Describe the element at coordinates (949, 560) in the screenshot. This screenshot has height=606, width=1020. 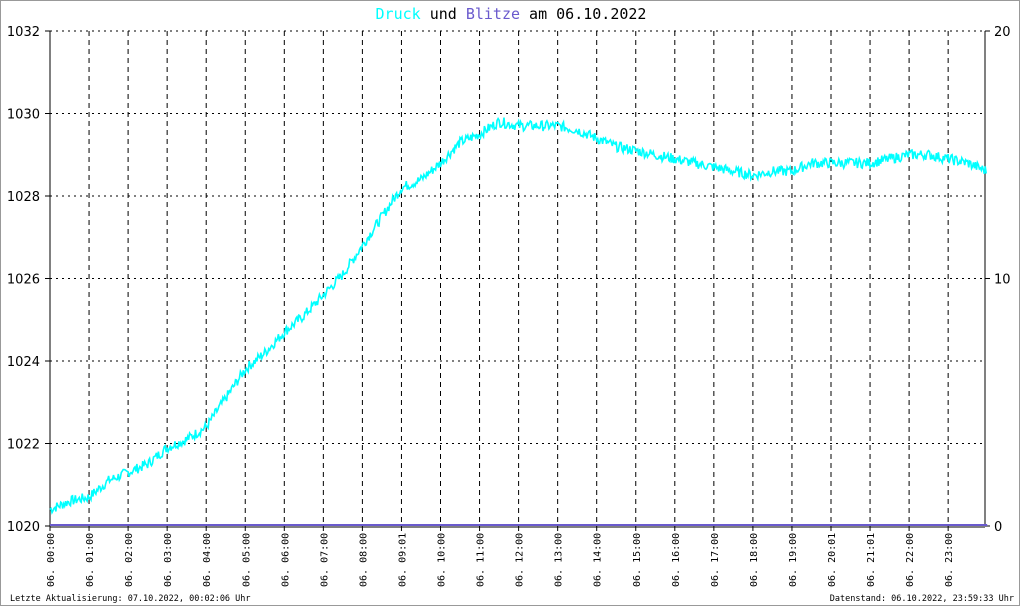
I see `x-tick-label: 06. 23:00` at that location.